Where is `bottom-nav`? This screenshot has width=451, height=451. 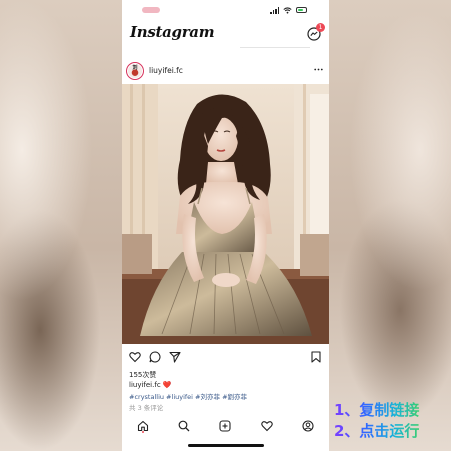 bottom-nav is located at coordinates (225, 423).